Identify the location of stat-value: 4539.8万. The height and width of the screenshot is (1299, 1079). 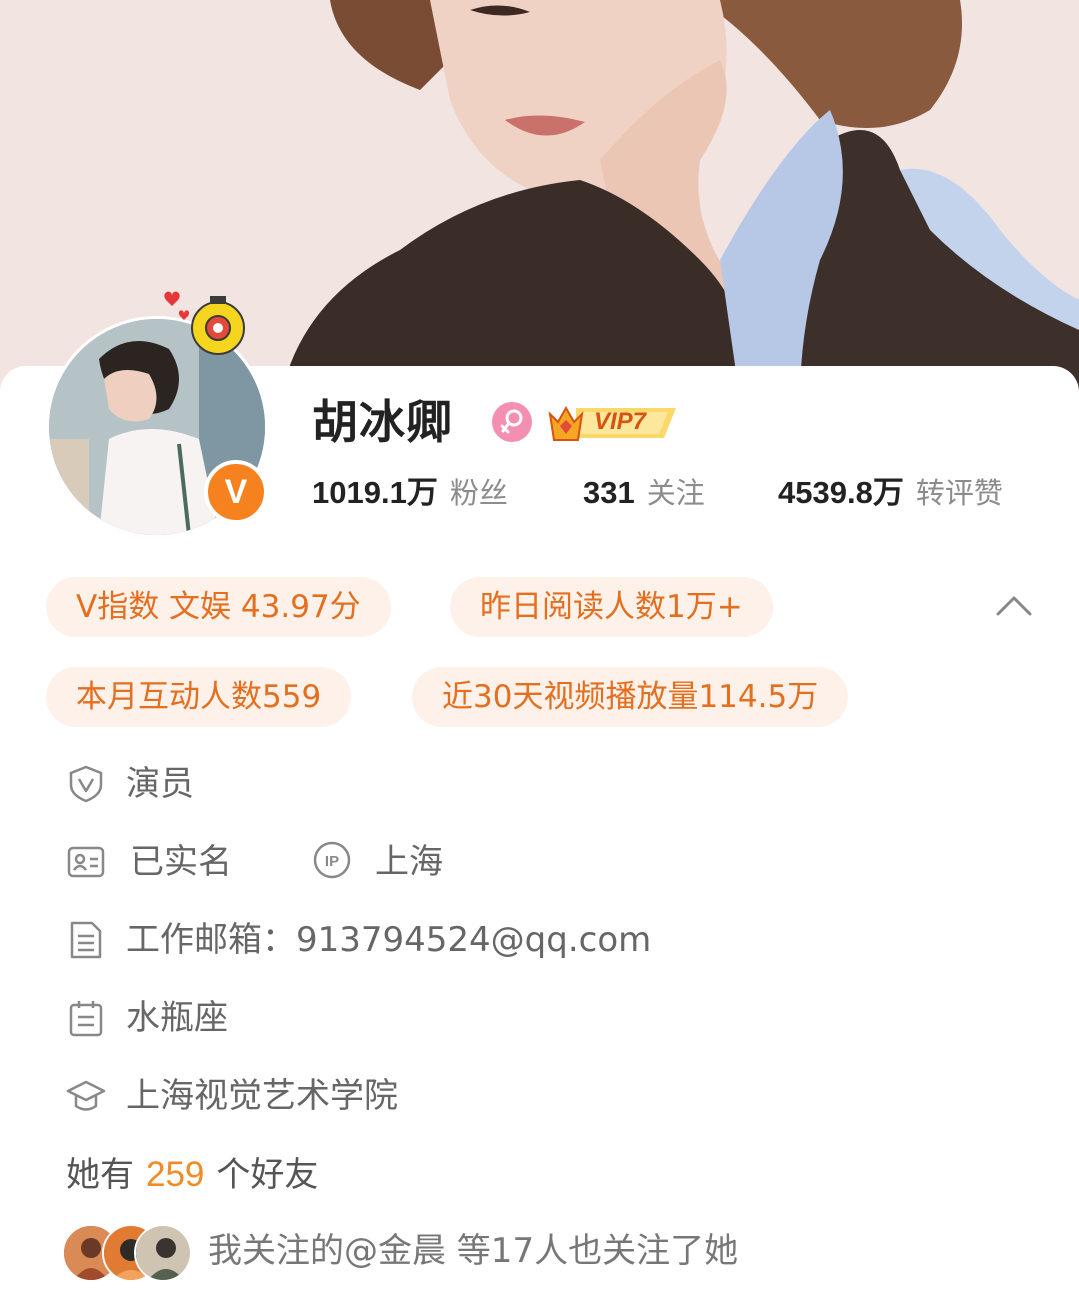
(841, 492).